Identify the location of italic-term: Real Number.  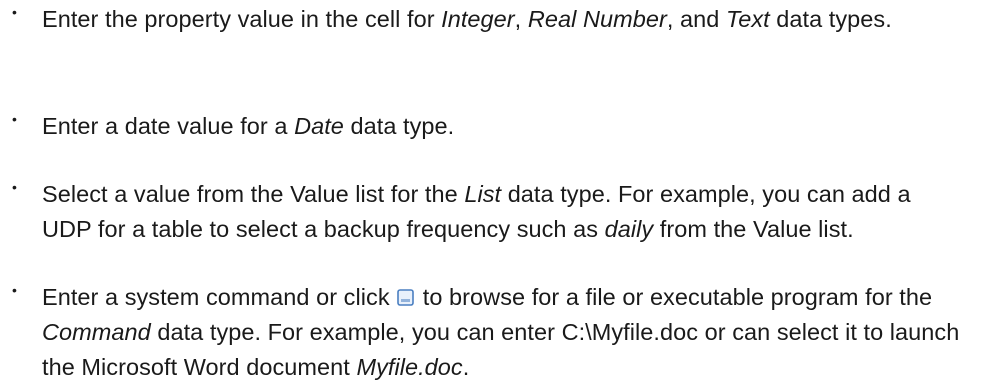
(597, 19).